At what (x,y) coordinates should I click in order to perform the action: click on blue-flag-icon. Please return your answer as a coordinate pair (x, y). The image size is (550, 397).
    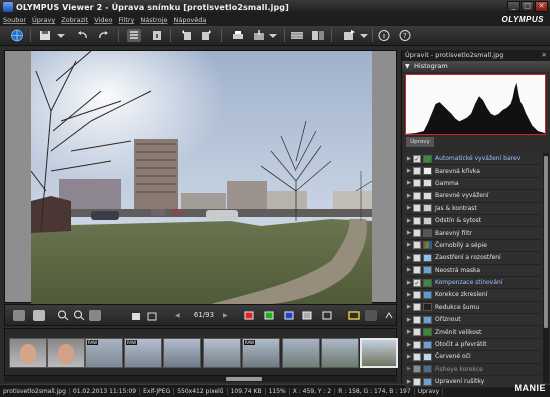
    Looking at the image, I should click on (289, 315).